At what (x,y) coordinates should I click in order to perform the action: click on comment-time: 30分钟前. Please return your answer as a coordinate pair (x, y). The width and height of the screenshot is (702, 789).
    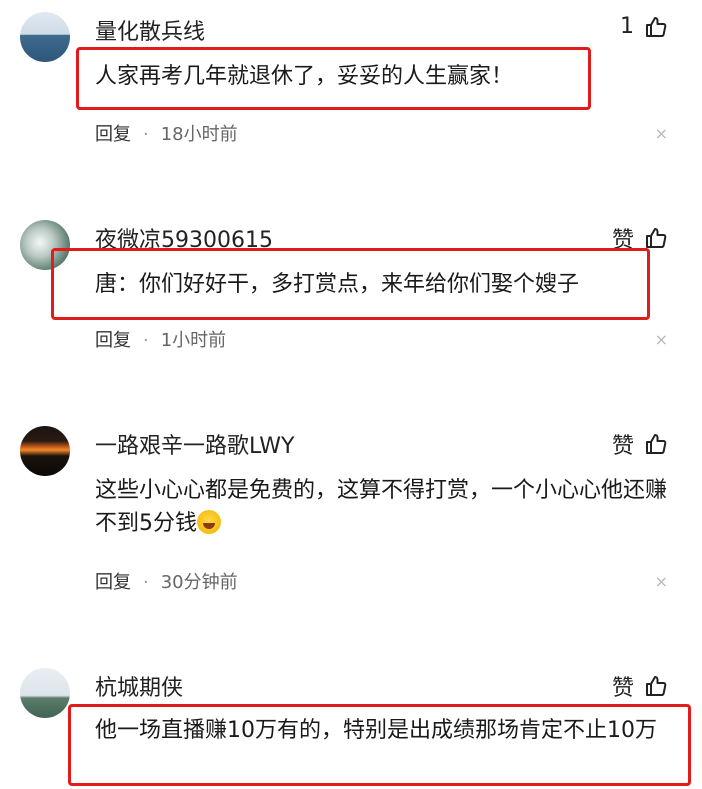
    Looking at the image, I should click on (199, 582).